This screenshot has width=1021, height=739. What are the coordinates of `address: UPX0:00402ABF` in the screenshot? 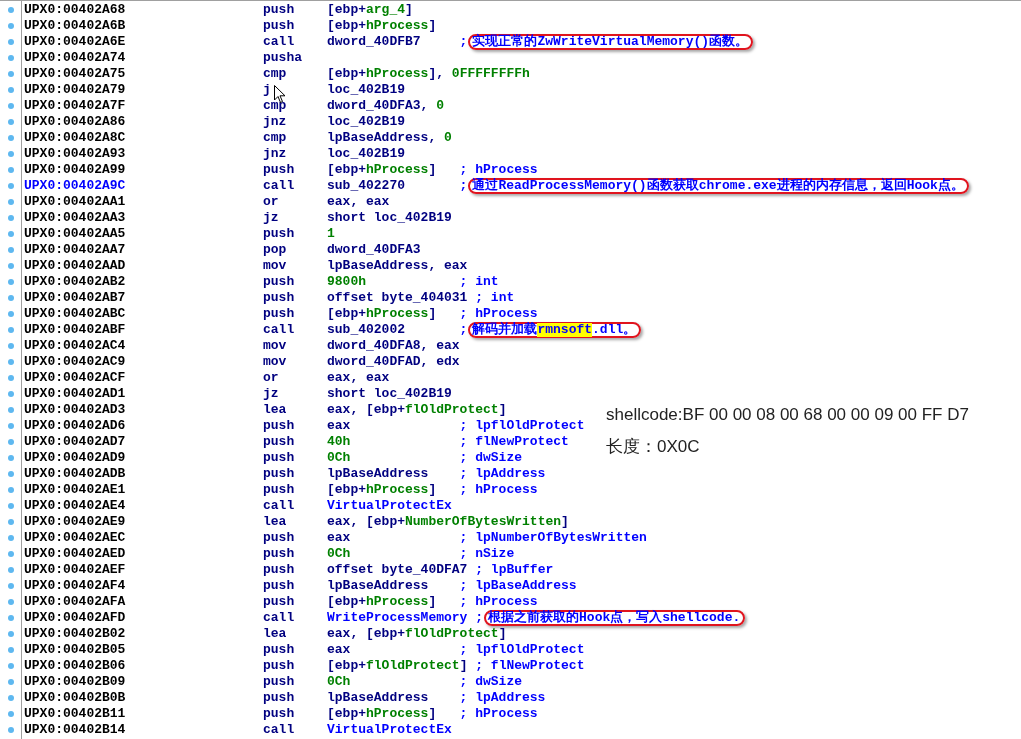 It's located at (75, 330).